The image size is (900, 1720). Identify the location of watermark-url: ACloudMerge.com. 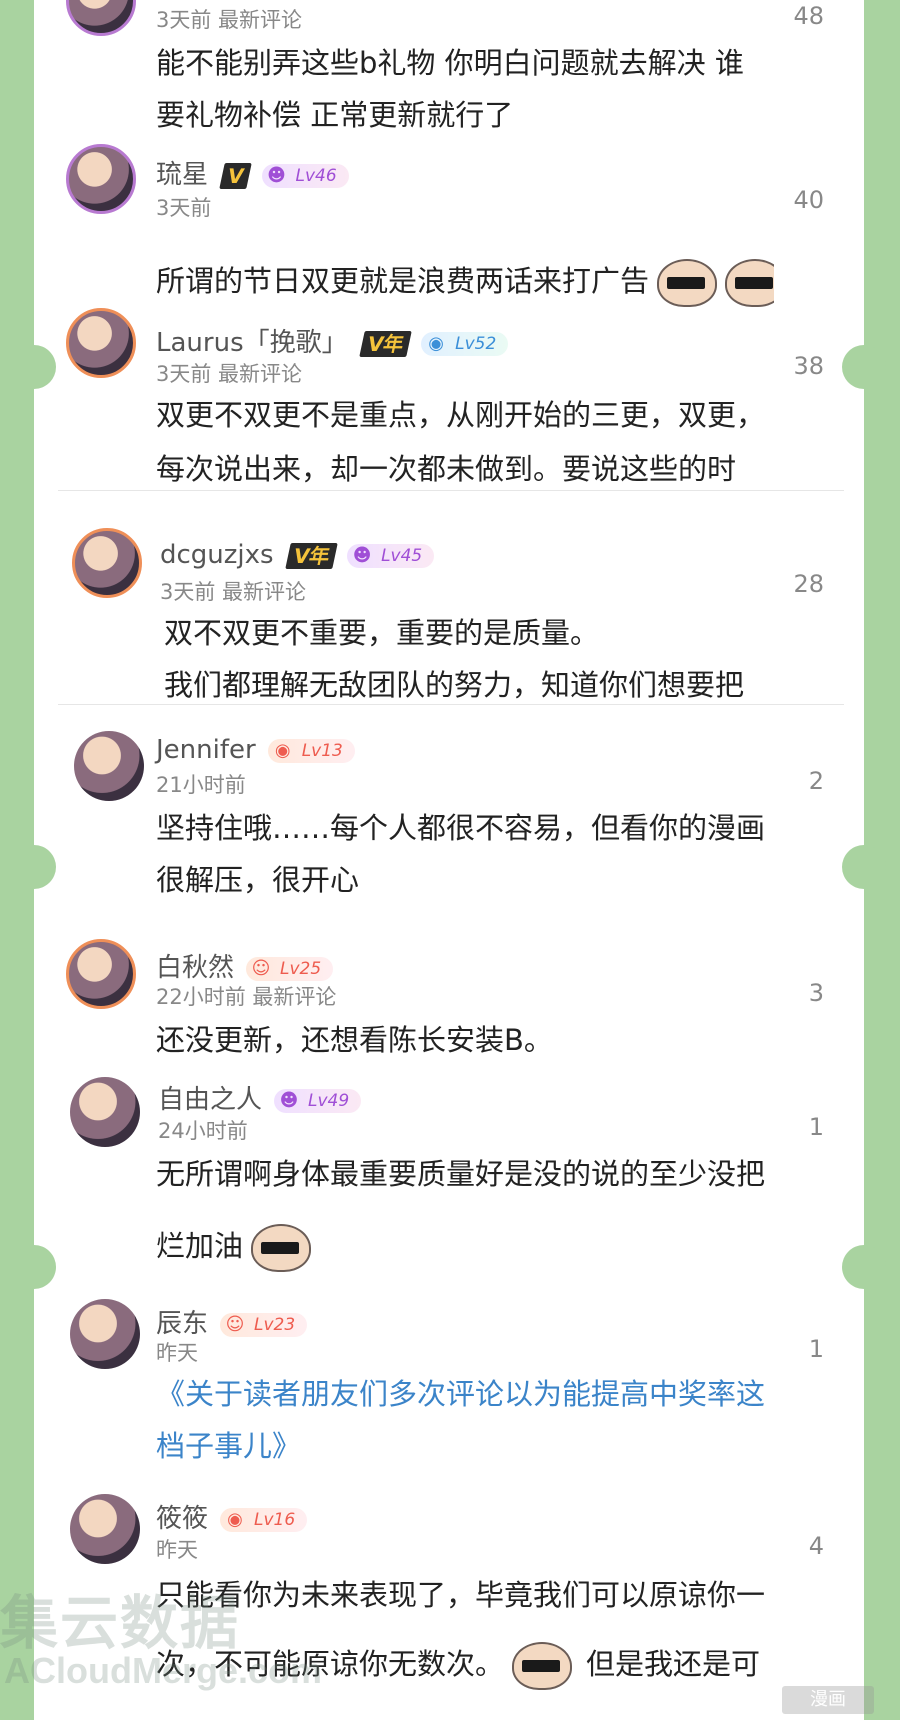
(163, 1670).